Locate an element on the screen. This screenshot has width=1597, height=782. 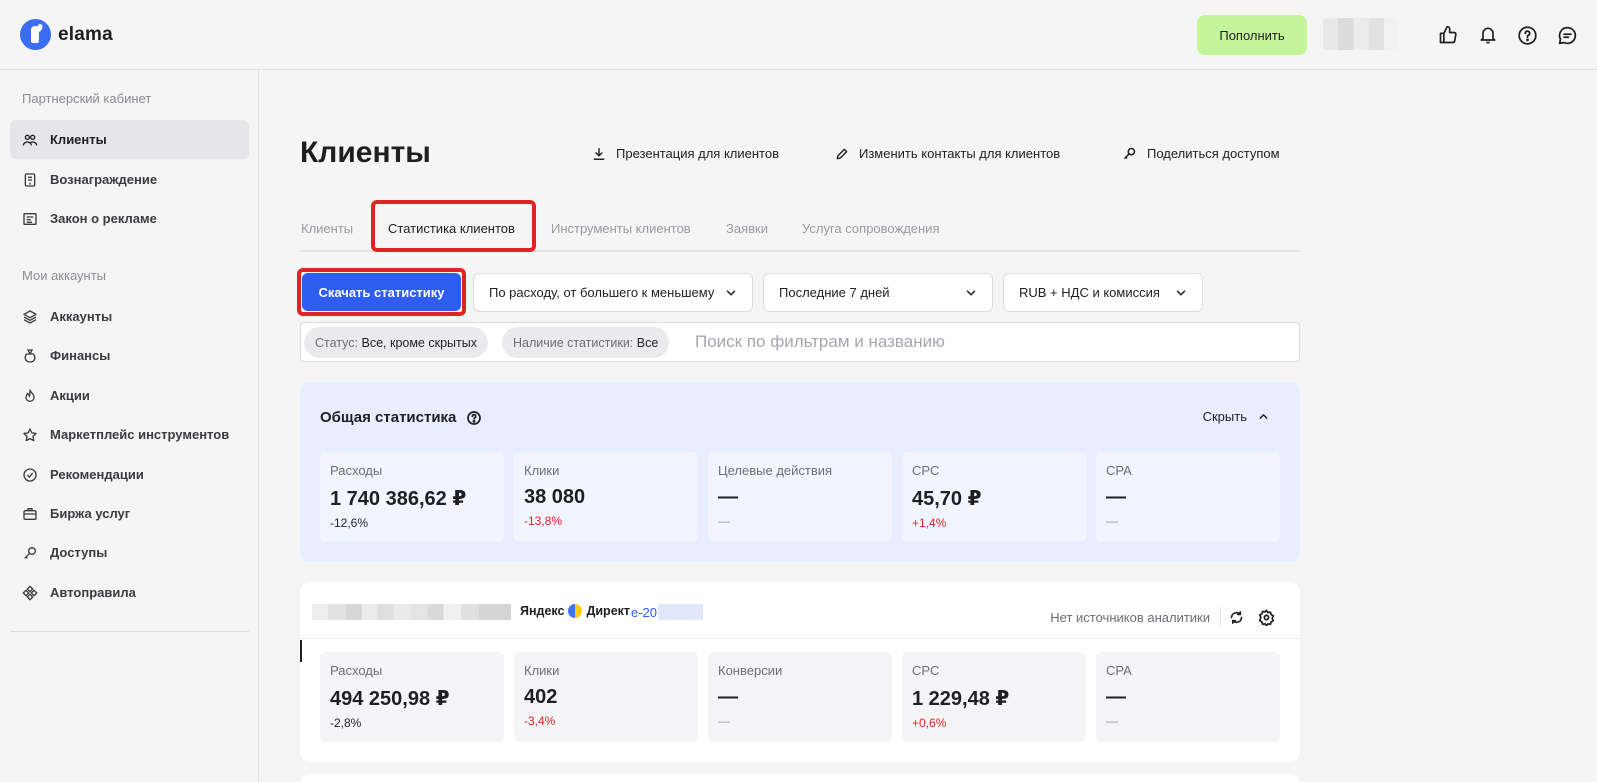
refresh-icon is located at coordinates (1236, 617).